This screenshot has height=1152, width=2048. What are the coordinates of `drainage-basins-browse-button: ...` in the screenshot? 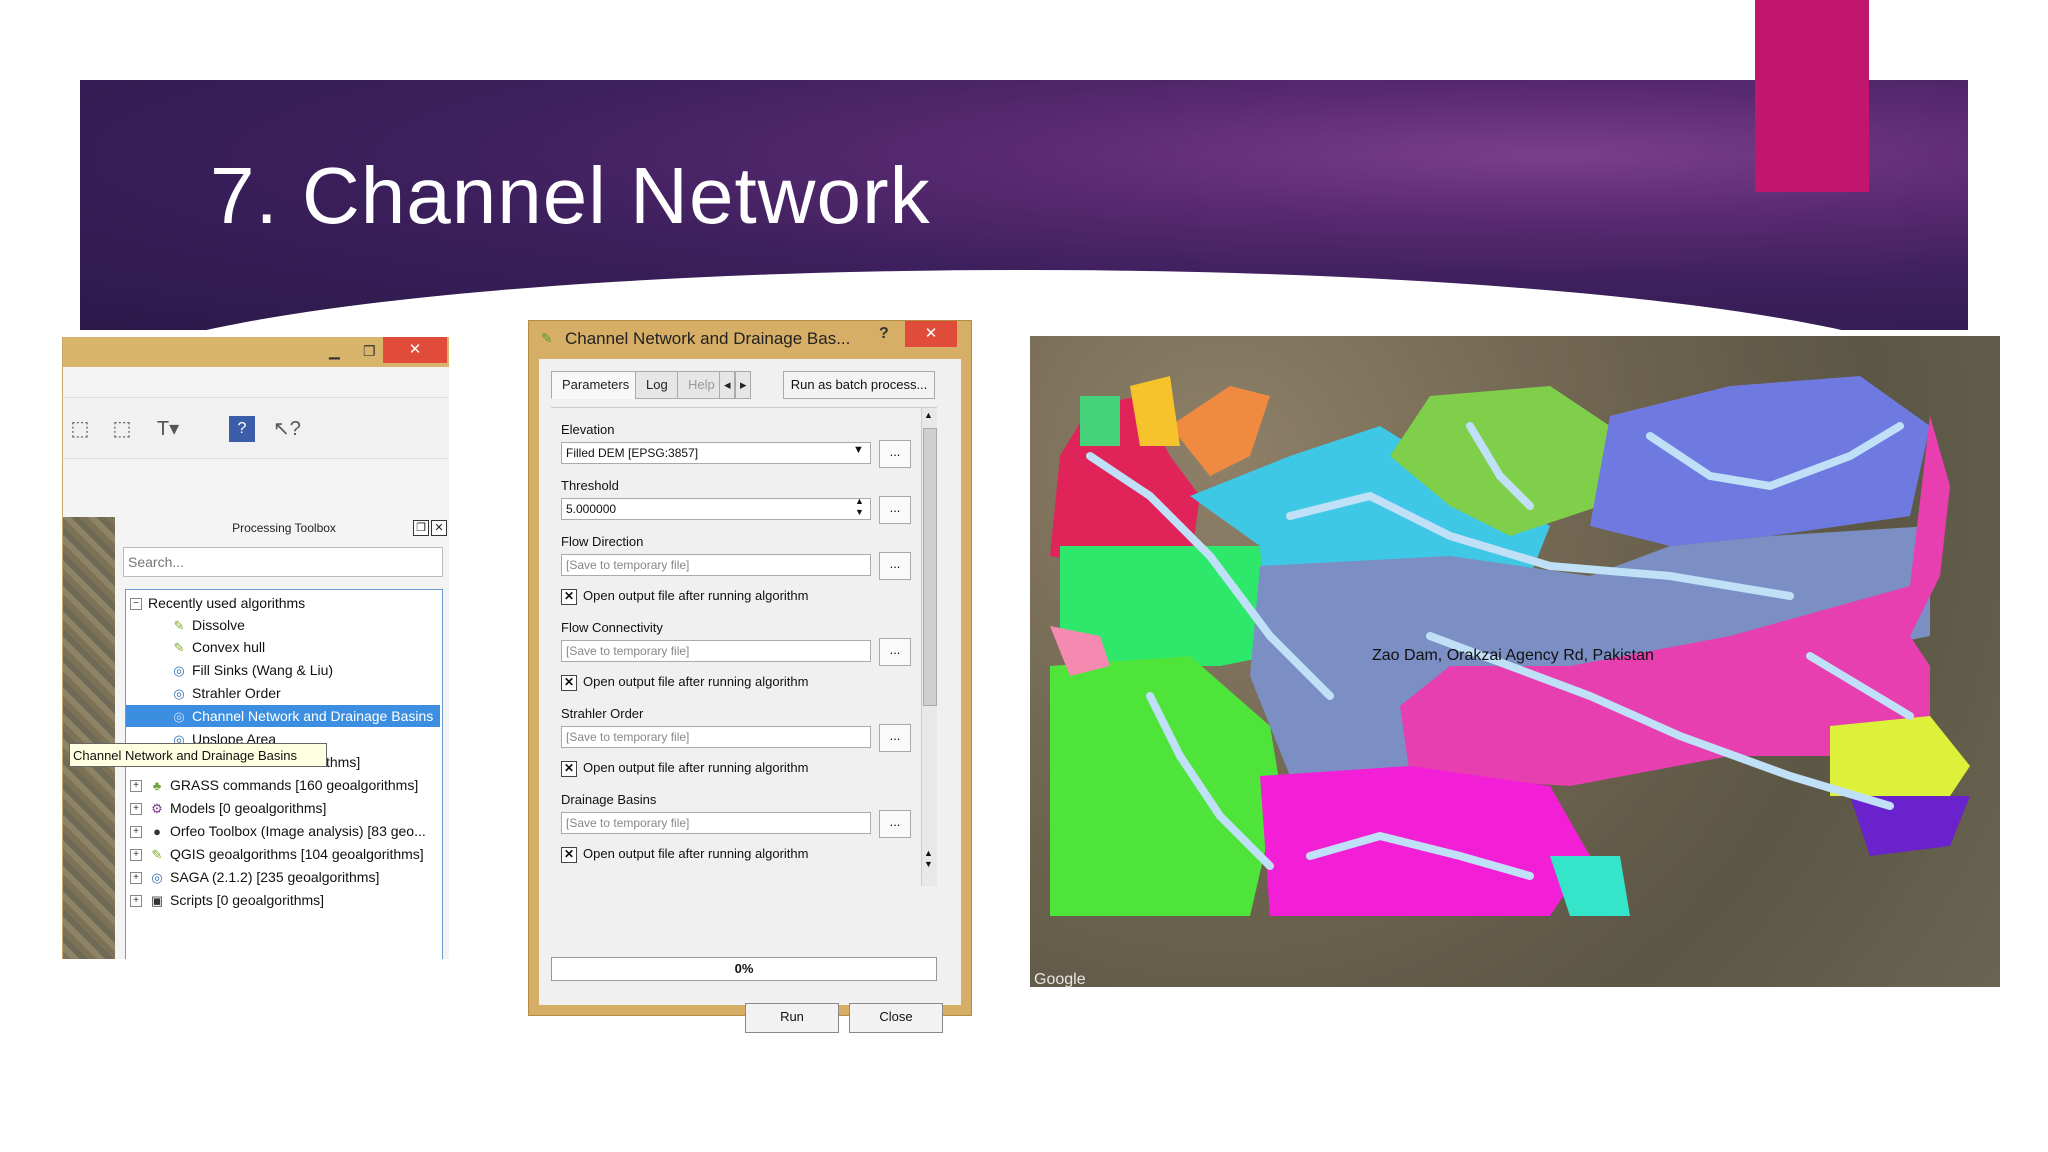 It's located at (895, 824).